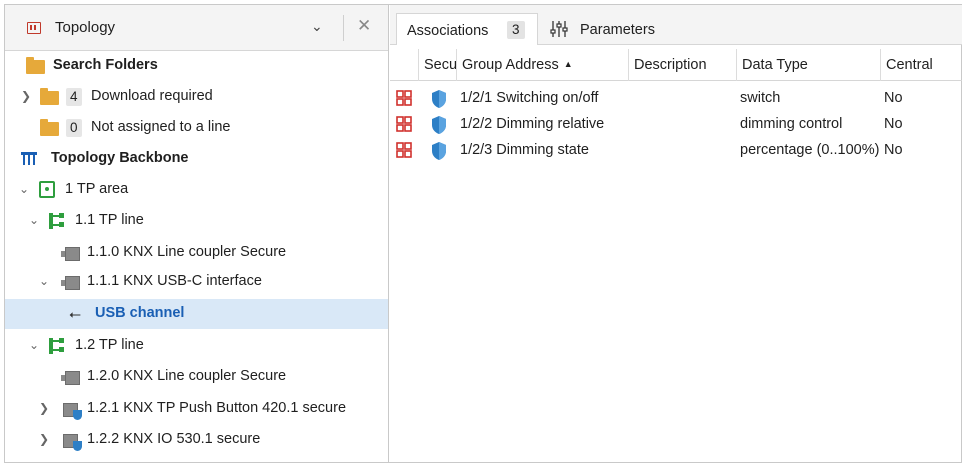  What do you see at coordinates (542, 65) in the screenshot?
I see `column-header-group-address: Group Address ▲` at bounding box center [542, 65].